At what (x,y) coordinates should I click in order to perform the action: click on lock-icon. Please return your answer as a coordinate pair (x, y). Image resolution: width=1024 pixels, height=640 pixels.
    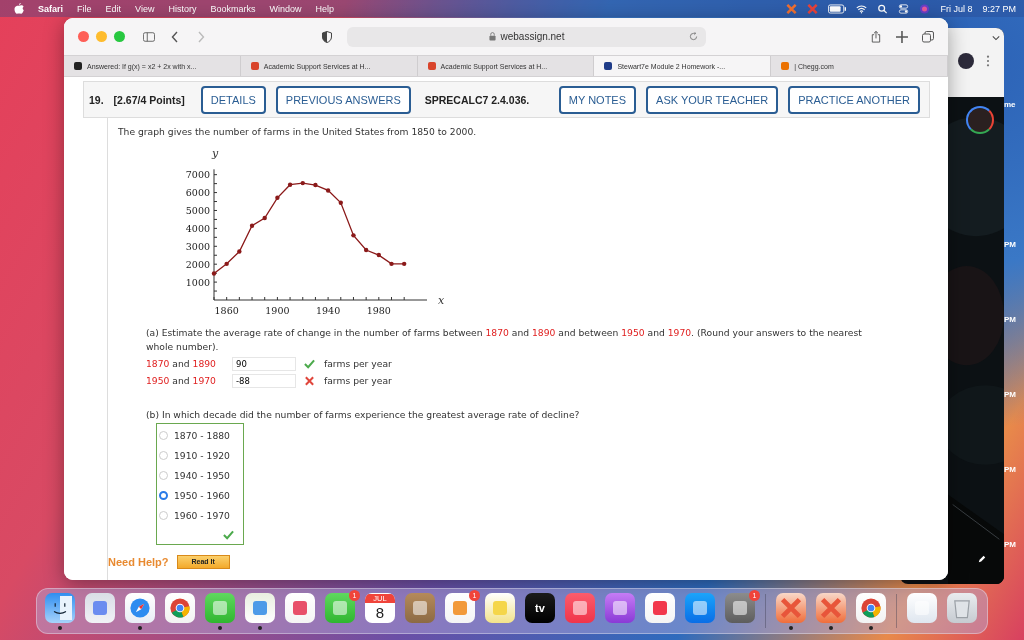
    Looking at the image, I should click on (492, 36).